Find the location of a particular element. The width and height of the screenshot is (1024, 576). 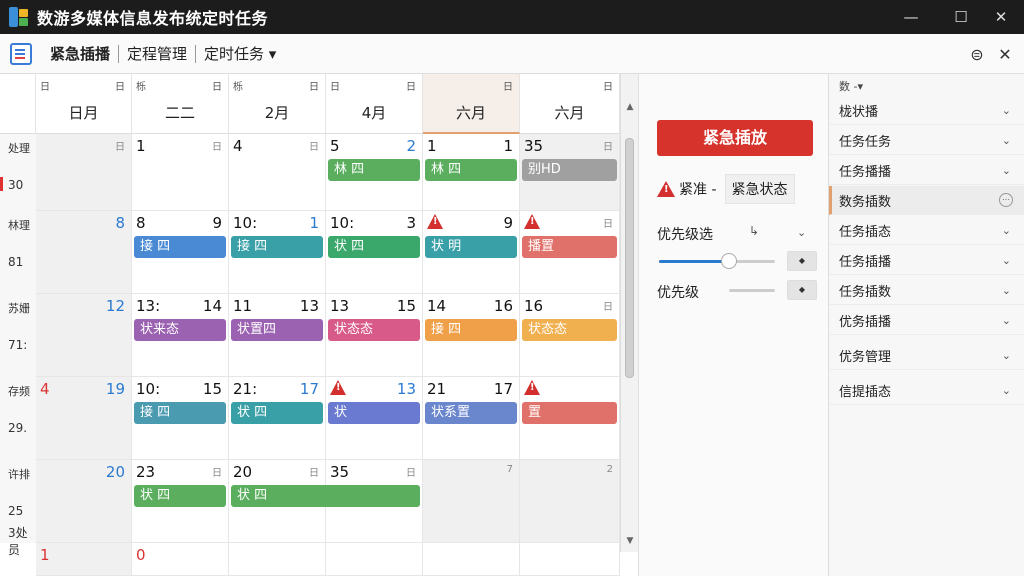

calendar-scrollbar: ▲ ▼ is located at coordinates (629, 313).